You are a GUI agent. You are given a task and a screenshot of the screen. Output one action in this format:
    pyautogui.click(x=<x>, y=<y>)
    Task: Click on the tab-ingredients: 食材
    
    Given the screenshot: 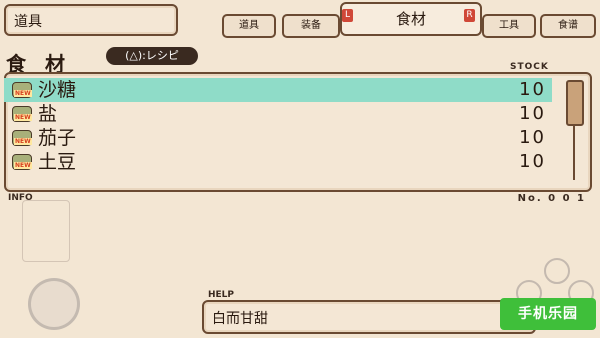 What is the action you would take?
    pyautogui.click(x=411, y=19)
    